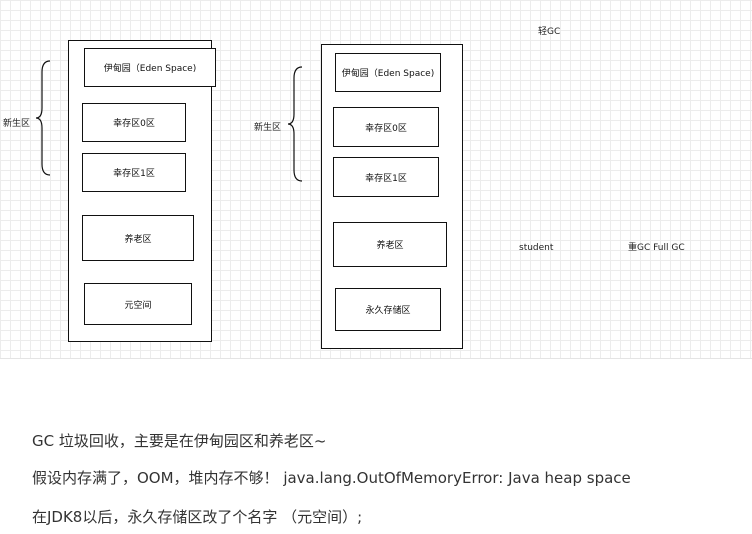 This screenshot has width=752, height=534. Describe the element at coordinates (536, 248) in the screenshot. I see `student-label: student` at that location.